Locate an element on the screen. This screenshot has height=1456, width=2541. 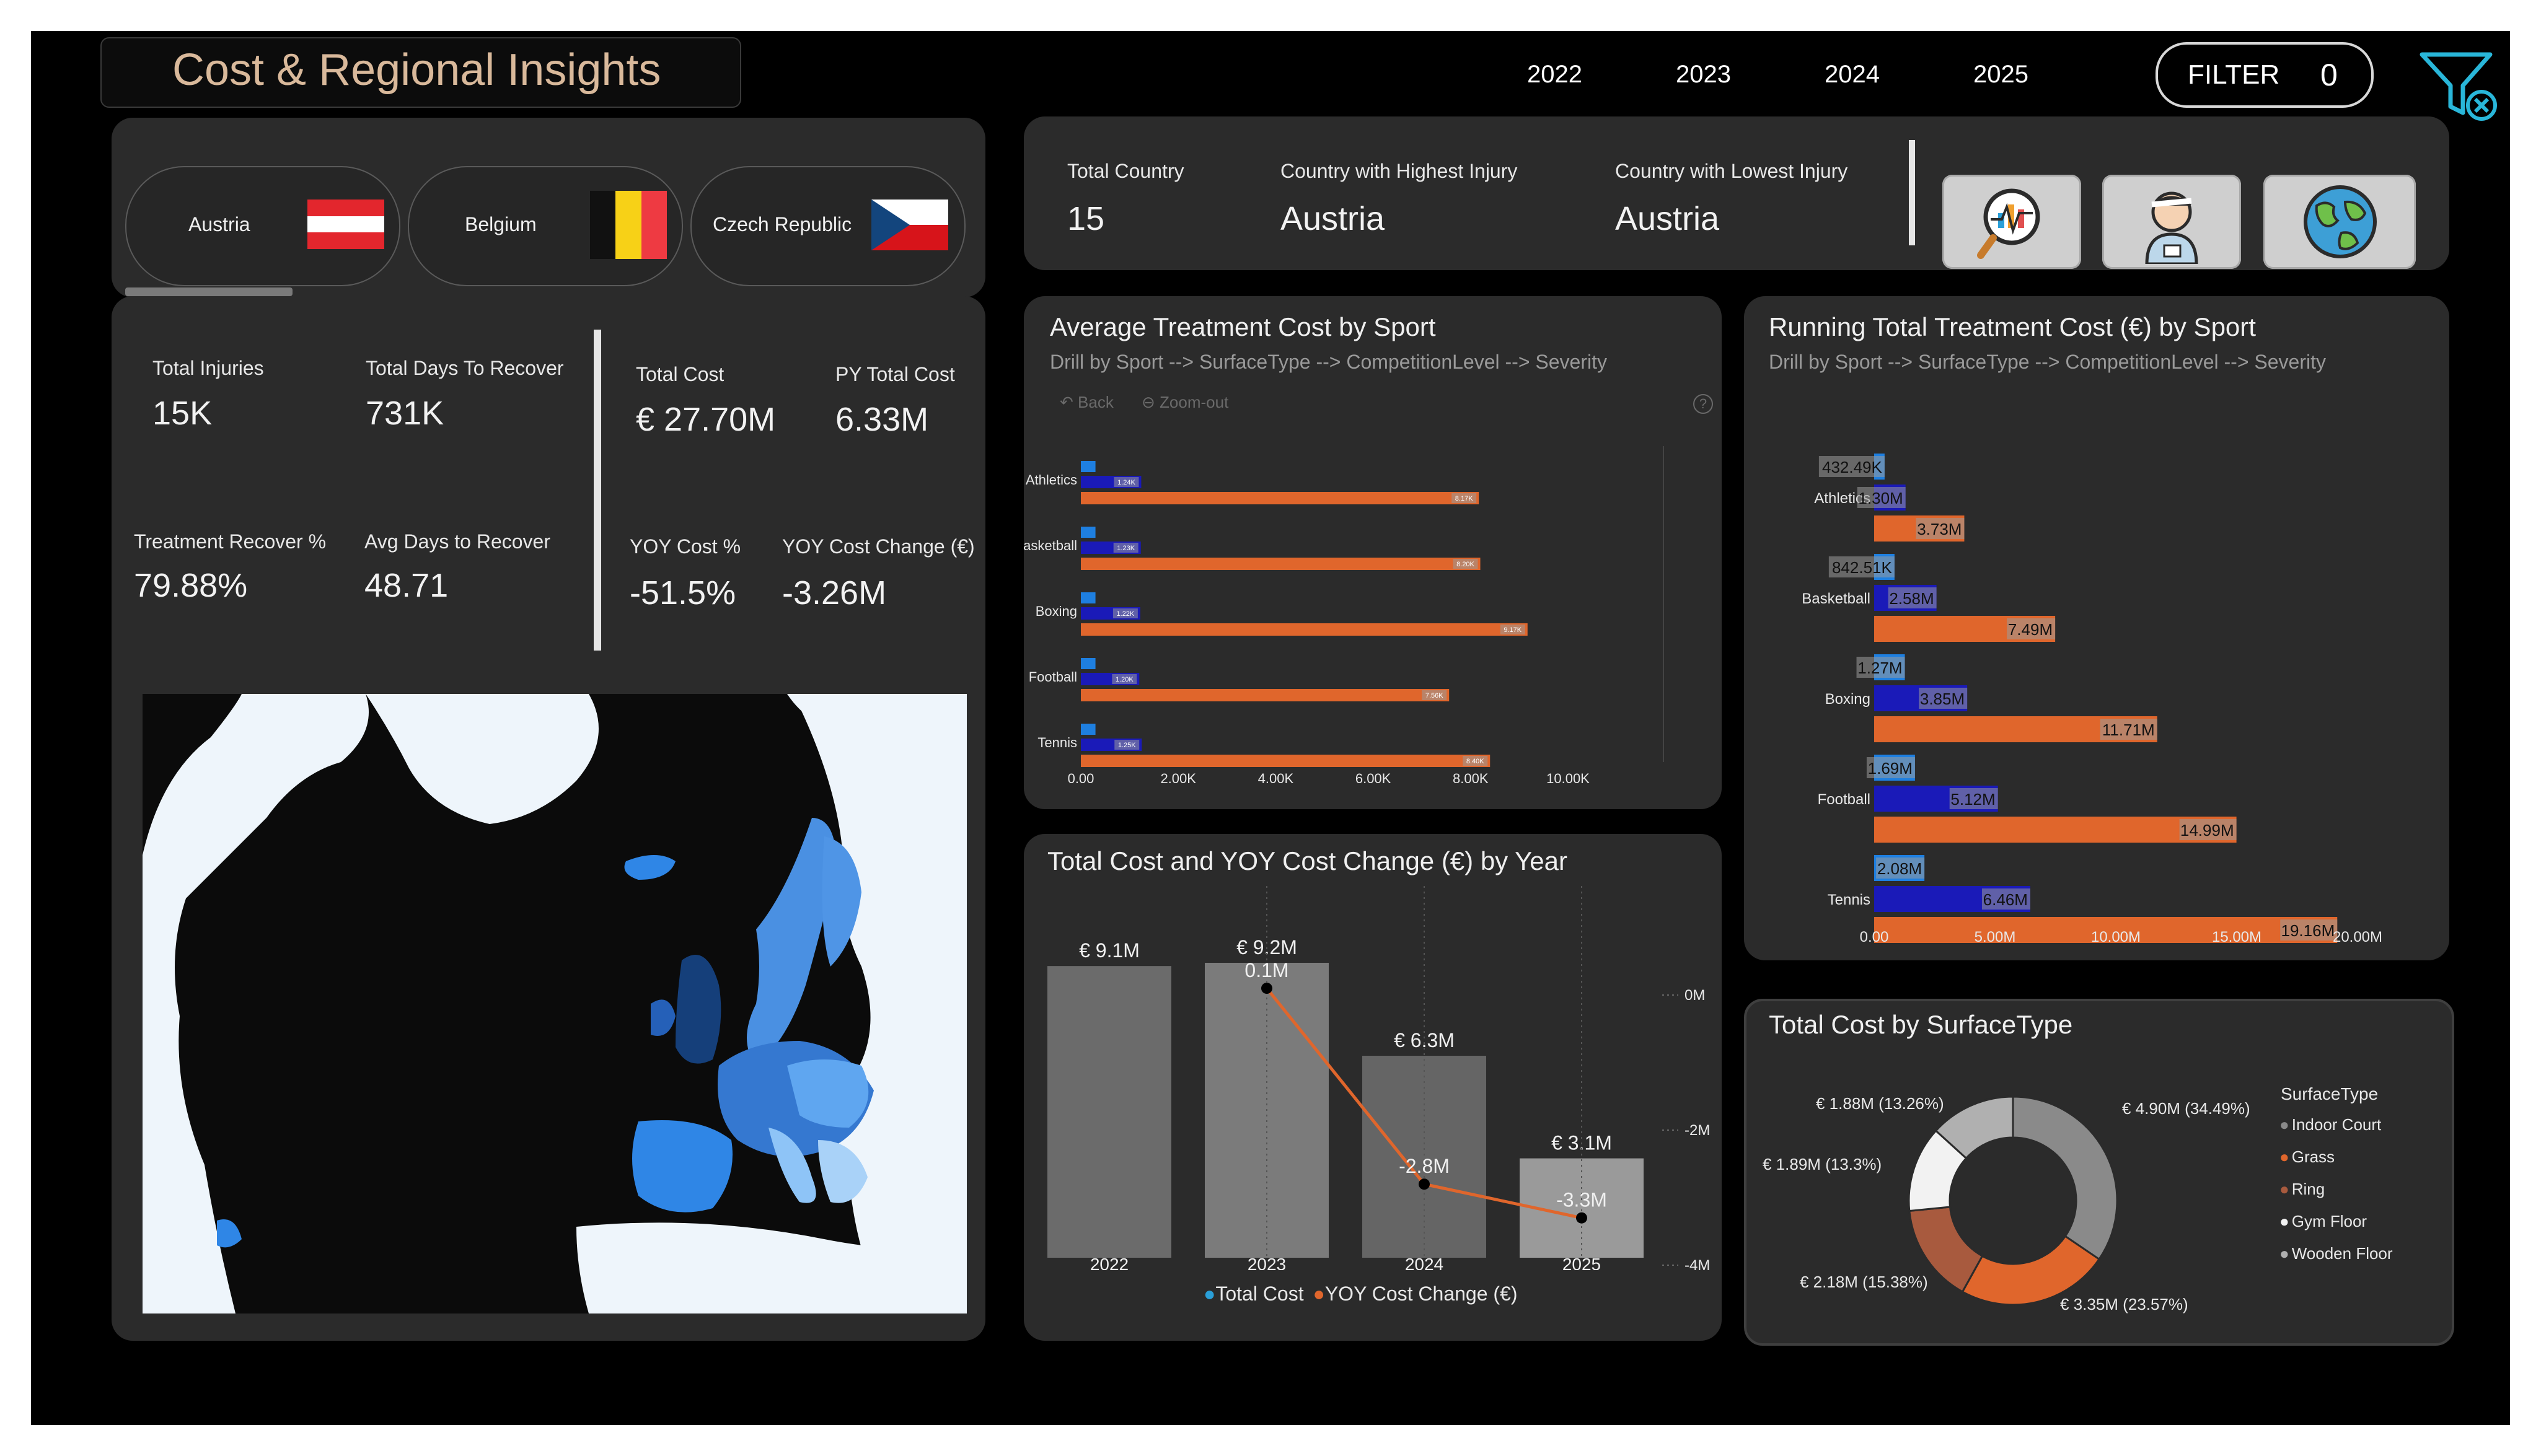
treatment-recover-label: Treatment Recover % is located at coordinates (230, 542).